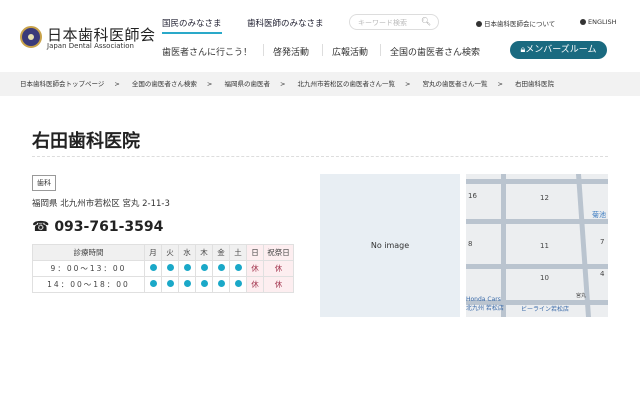  I want to click on page-title: 右田歯科医院, so click(86, 141).